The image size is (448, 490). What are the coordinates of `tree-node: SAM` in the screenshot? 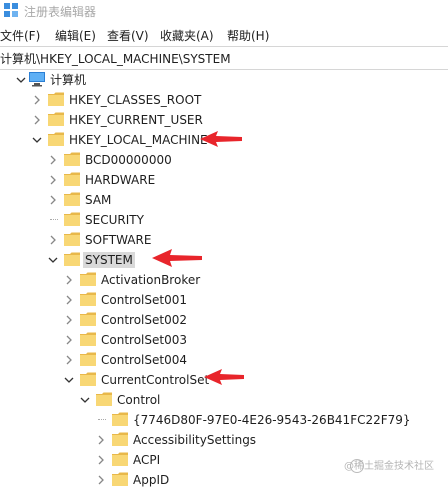 It's located at (224, 200).